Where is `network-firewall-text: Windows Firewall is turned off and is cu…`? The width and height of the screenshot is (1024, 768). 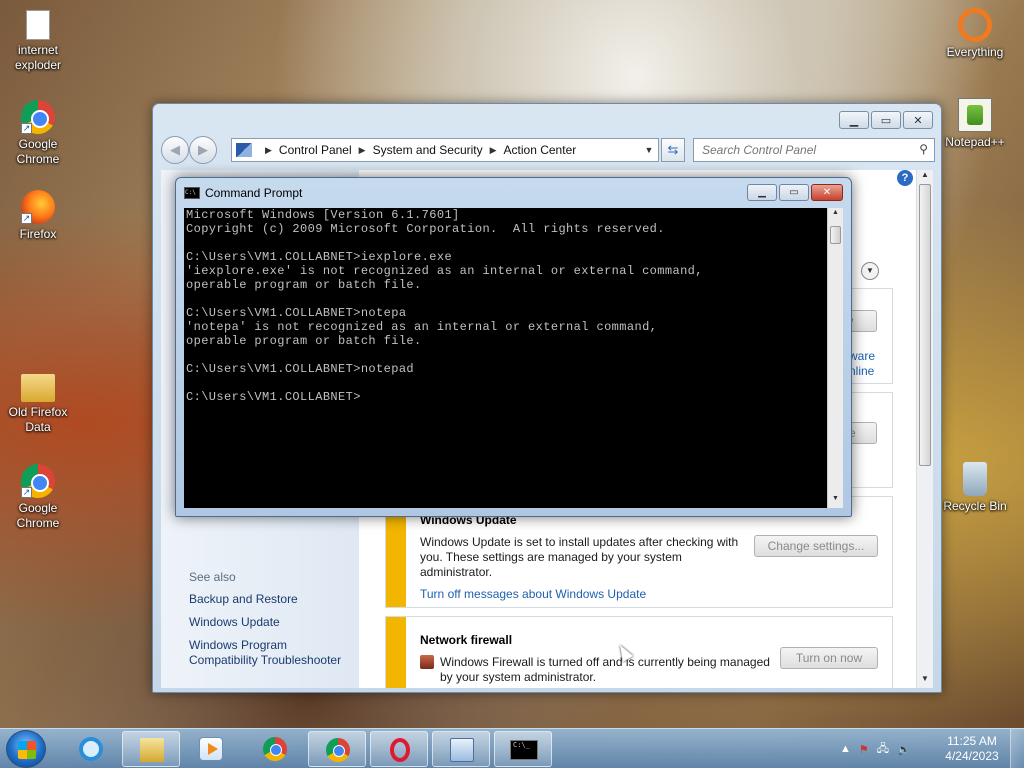
network-firewall-text: Windows Firewall is turned off and is cu… is located at coordinates (605, 669).